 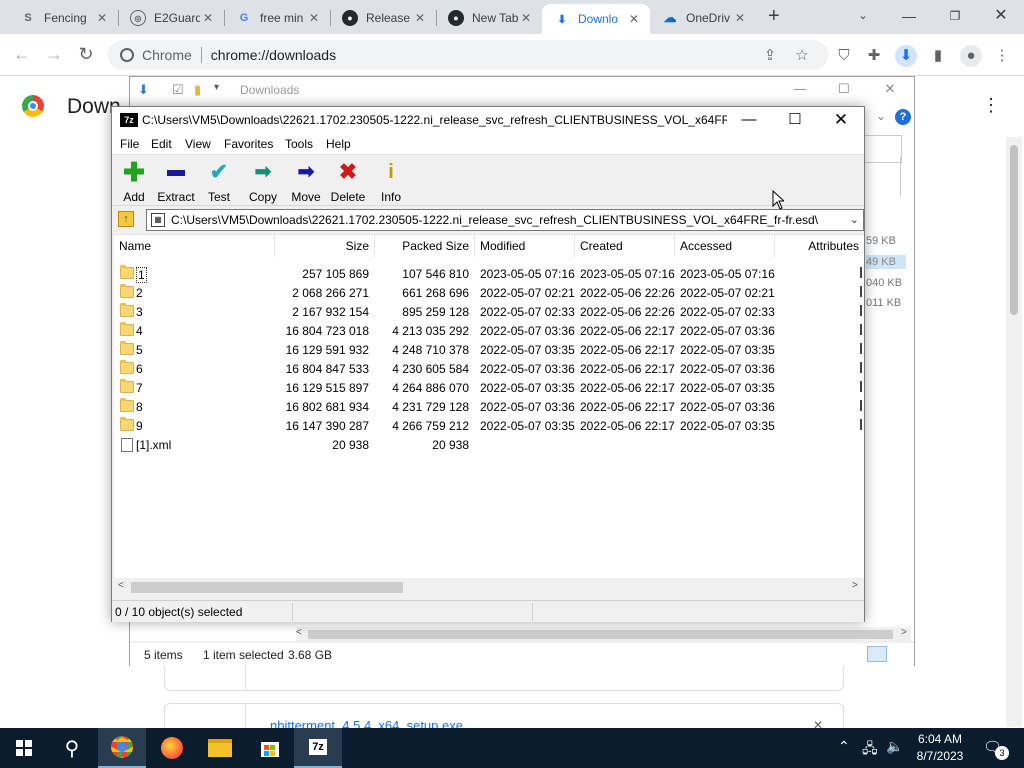 What do you see at coordinates (273, 55) in the screenshot?
I see `url-text: chrome://downloads` at bounding box center [273, 55].